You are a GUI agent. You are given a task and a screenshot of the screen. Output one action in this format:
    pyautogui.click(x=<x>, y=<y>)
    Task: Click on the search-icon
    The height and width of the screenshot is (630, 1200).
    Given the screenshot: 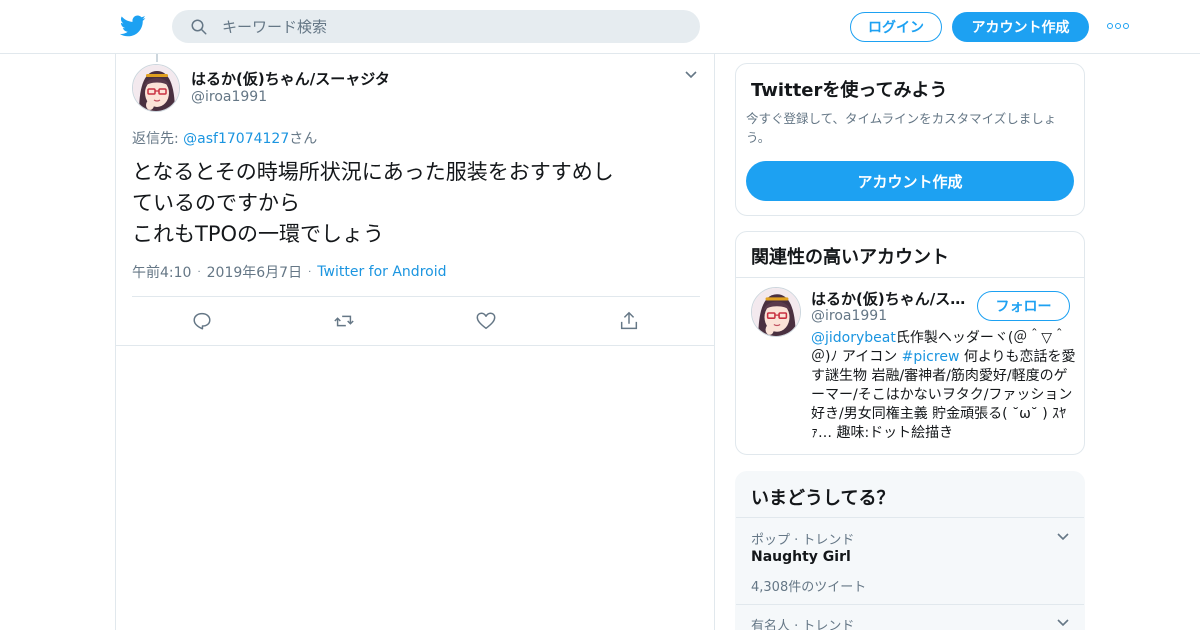 What is the action you would take?
    pyautogui.click(x=199, y=27)
    